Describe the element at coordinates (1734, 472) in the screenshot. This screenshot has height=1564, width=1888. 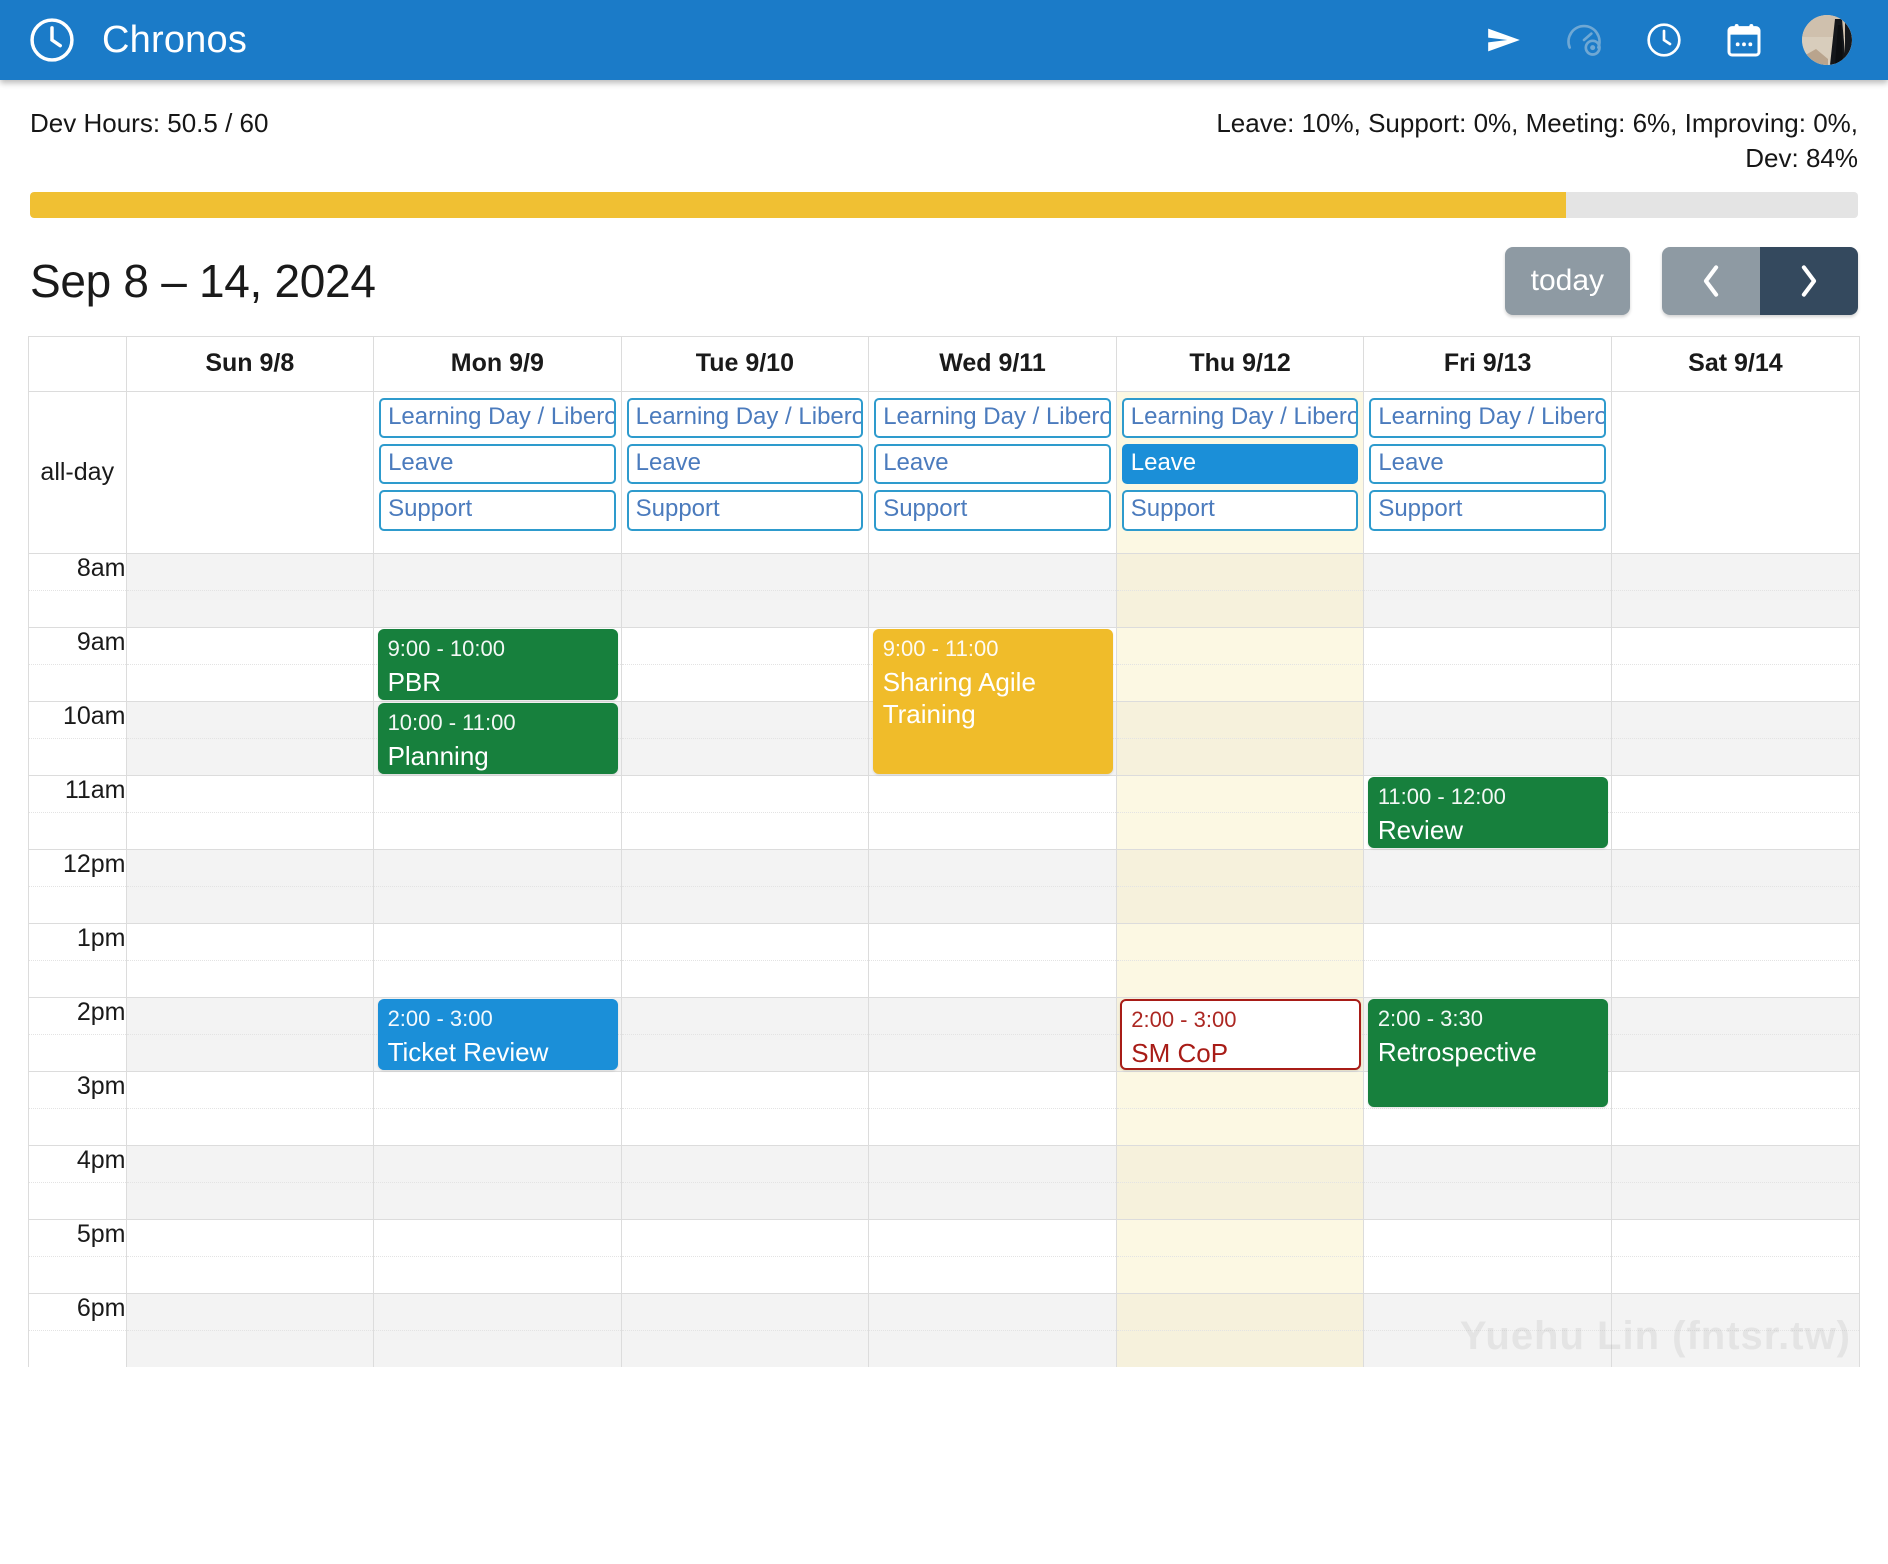
I see `all-day-cell` at that location.